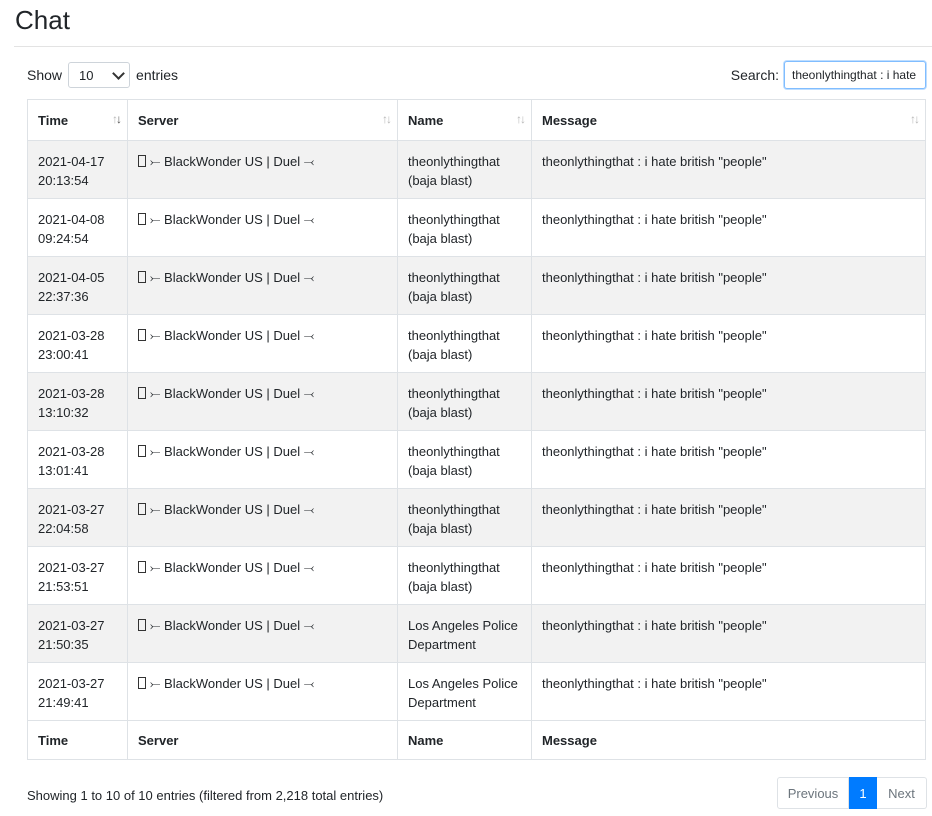 The image size is (932, 816). Describe the element at coordinates (118, 73) in the screenshot. I see `chevron-down-icon` at that location.